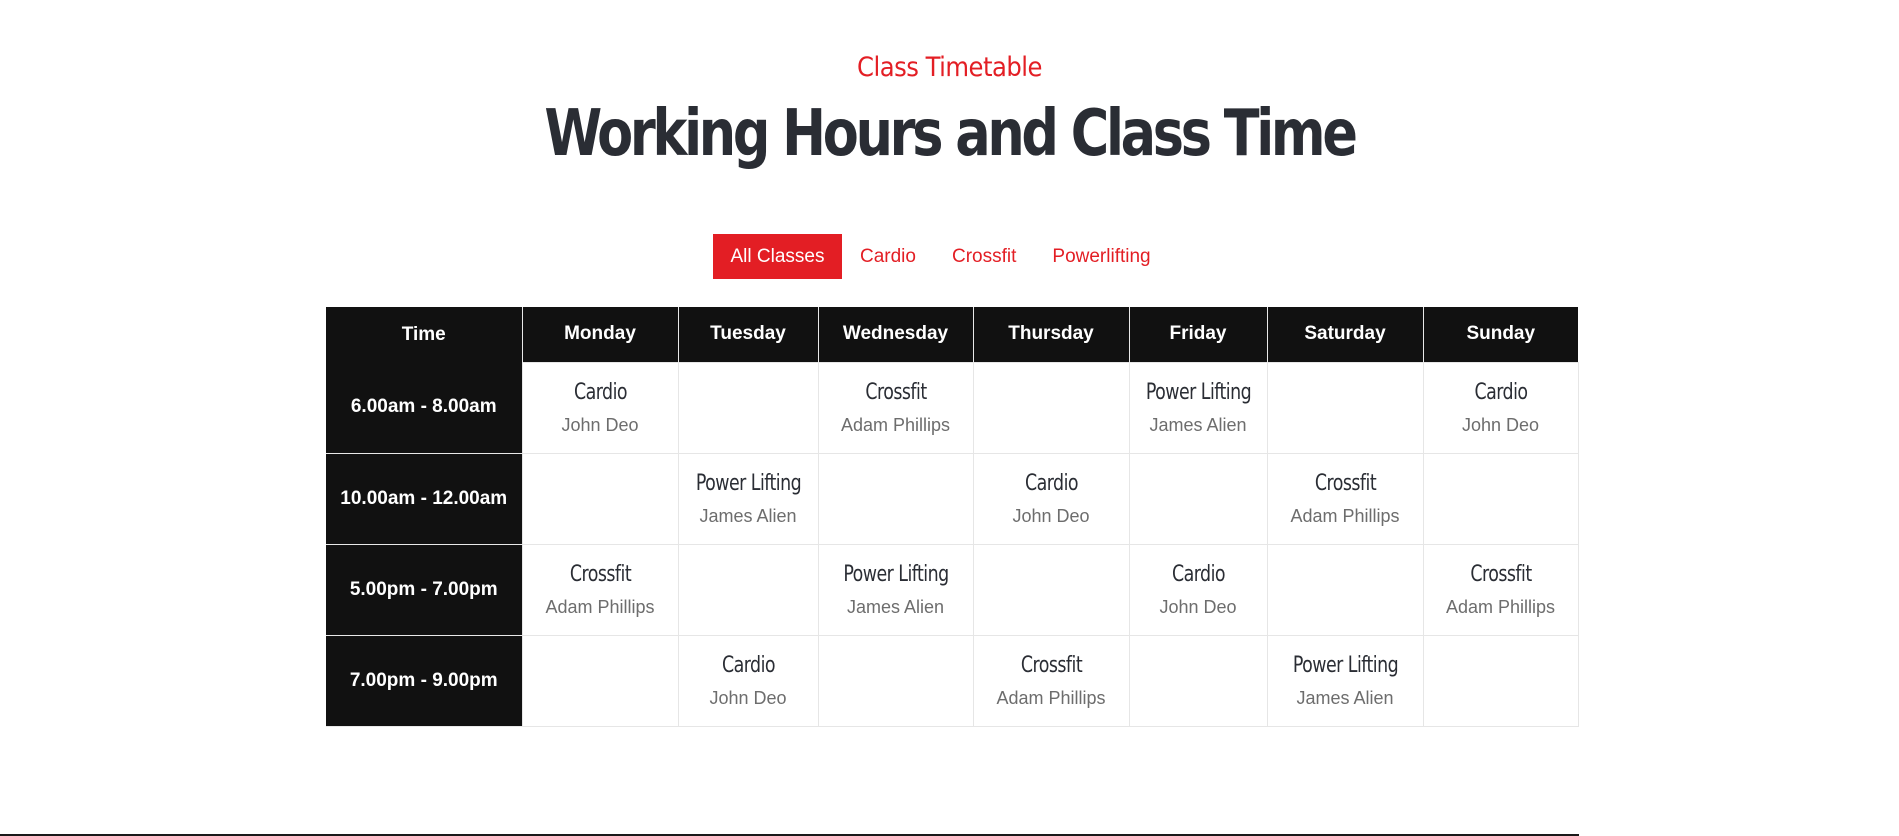 The image size is (1899, 836). What do you see at coordinates (1101, 256) in the screenshot?
I see `filter-powerlifting: Powerlifting` at bounding box center [1101, 256].